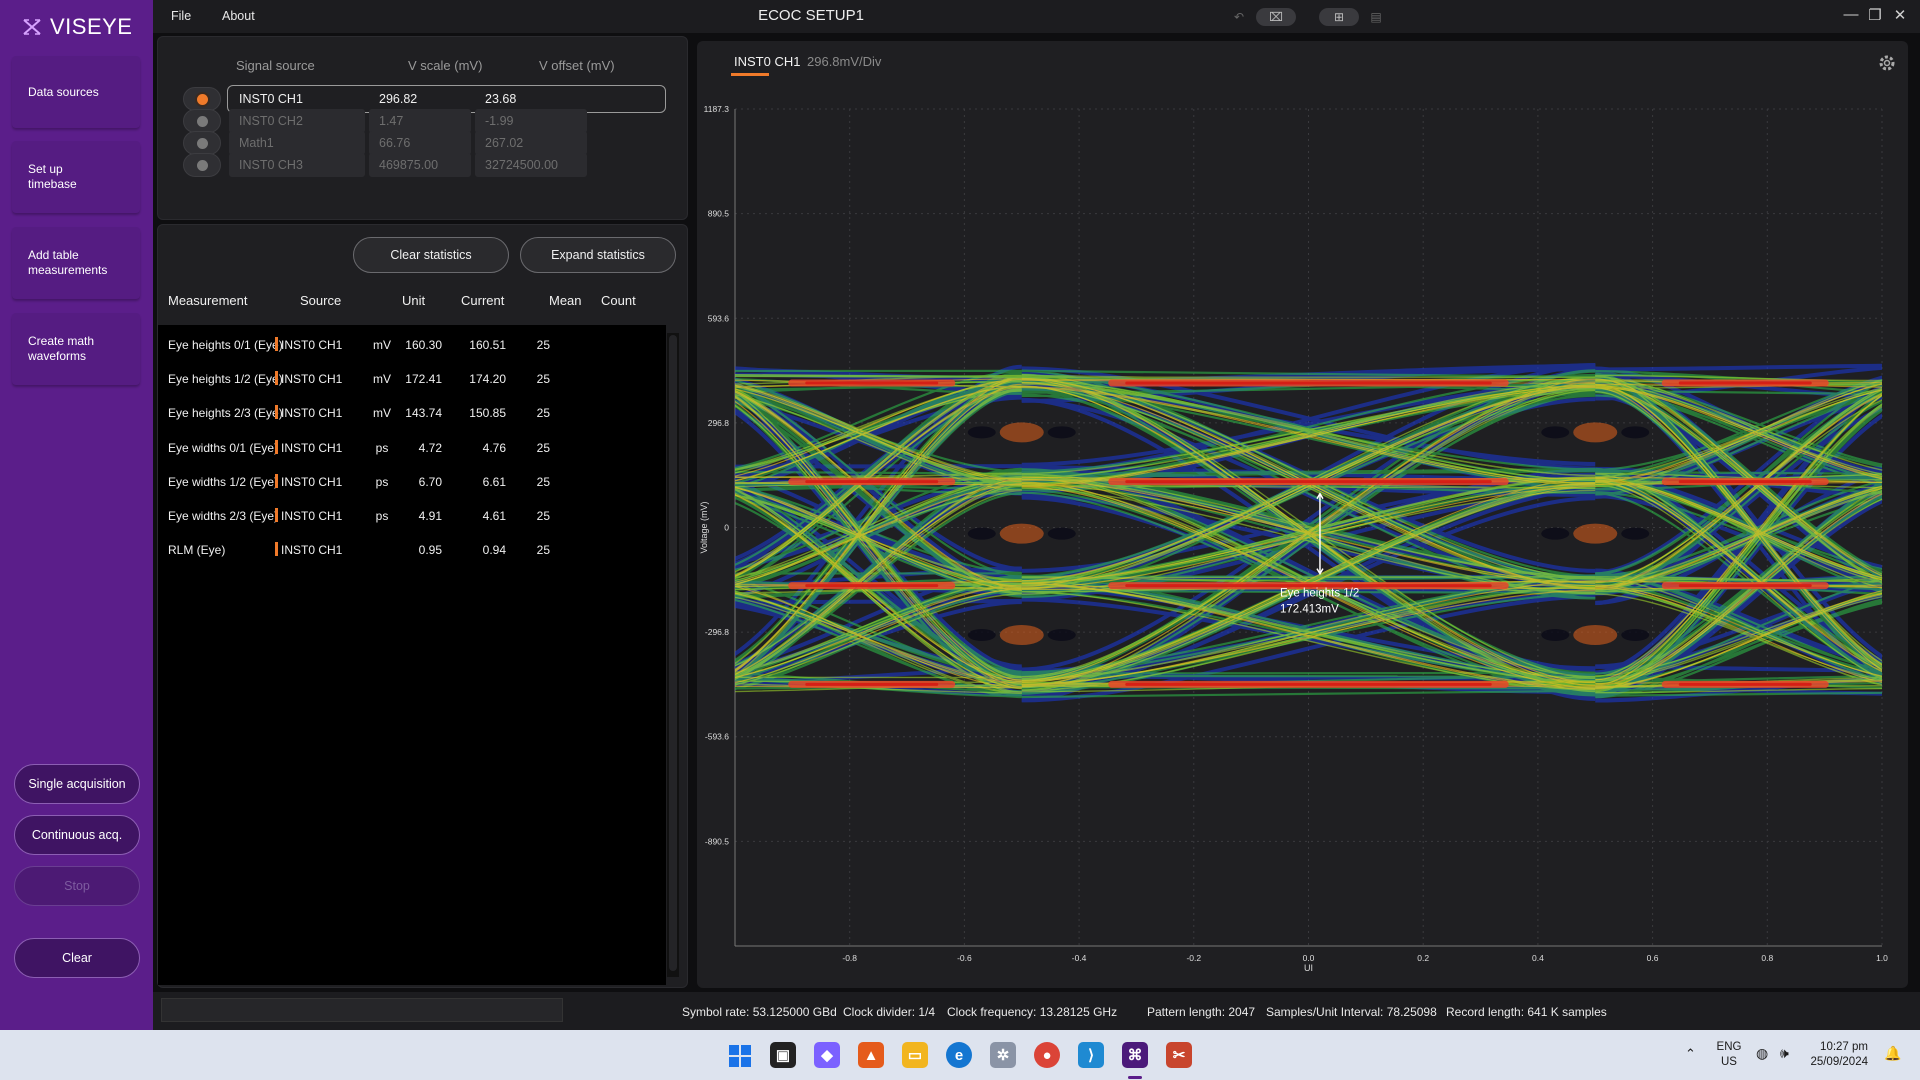  I want to click on column-header-current: Current, so click(483, 300).